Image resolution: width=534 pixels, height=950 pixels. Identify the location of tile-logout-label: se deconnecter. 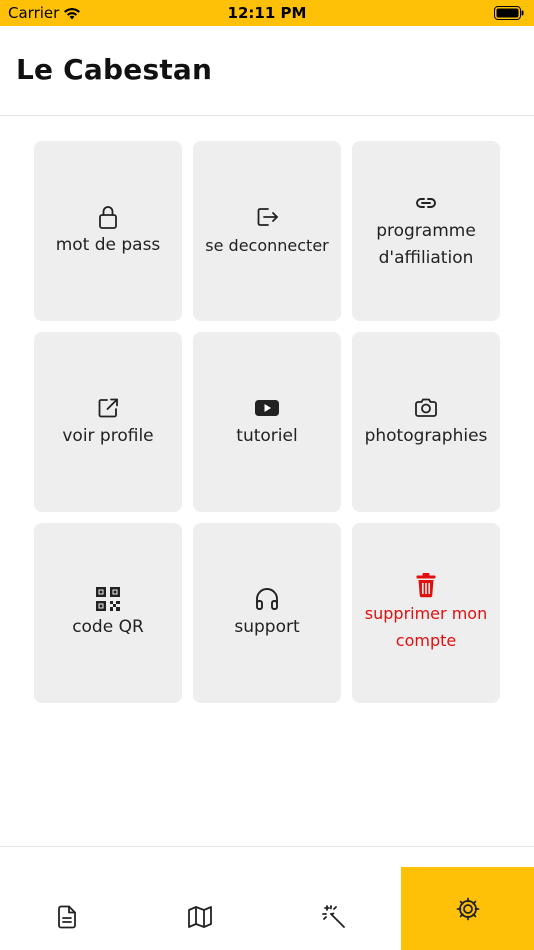
(267, 245).